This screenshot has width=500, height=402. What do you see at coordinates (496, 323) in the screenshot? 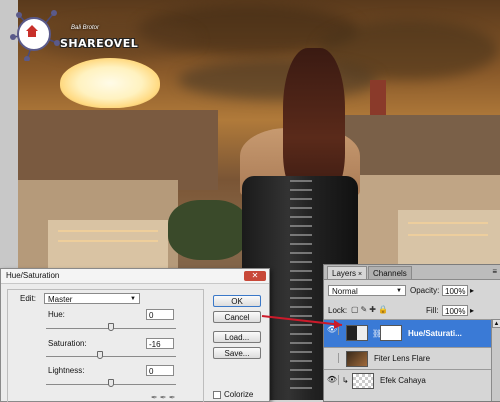
I see `scroll-up-icon: ▲` at bounding box center [496, 323].